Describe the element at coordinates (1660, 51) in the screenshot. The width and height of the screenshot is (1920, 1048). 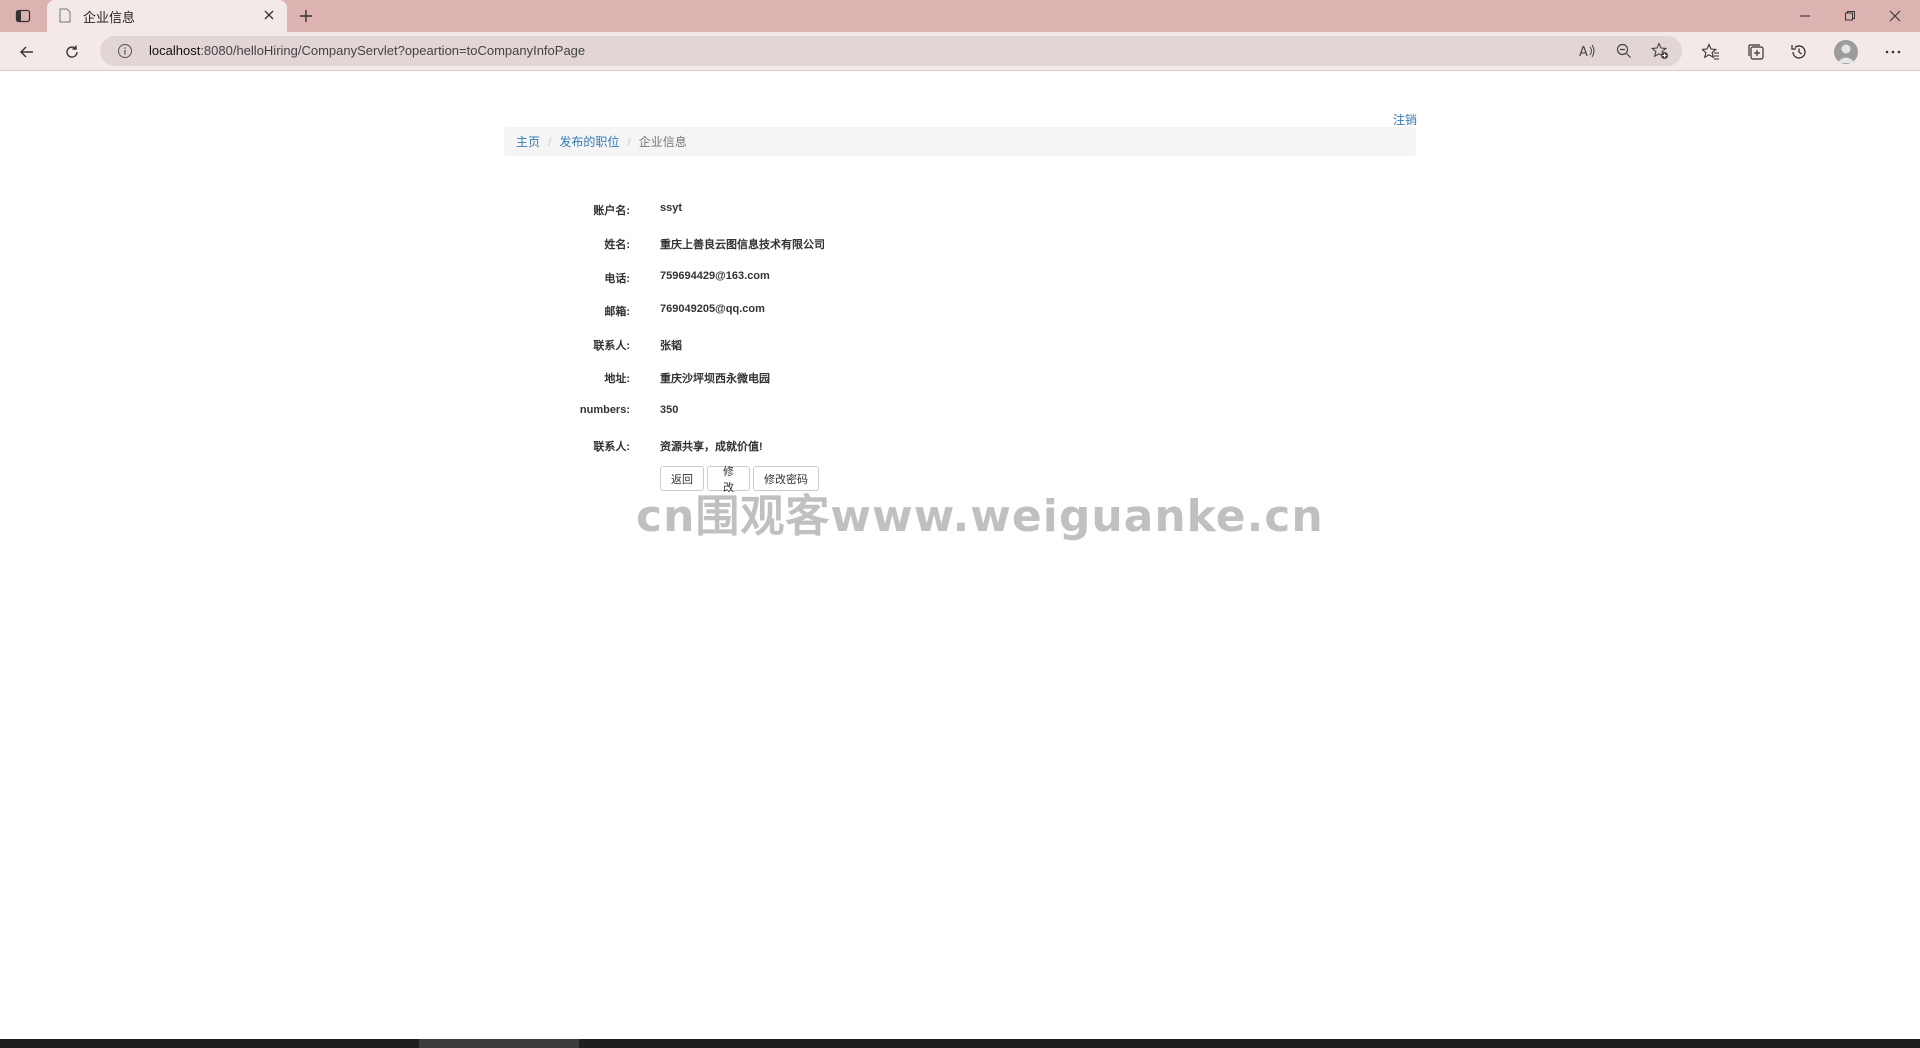
I see `add-favorite-icon` at that location.